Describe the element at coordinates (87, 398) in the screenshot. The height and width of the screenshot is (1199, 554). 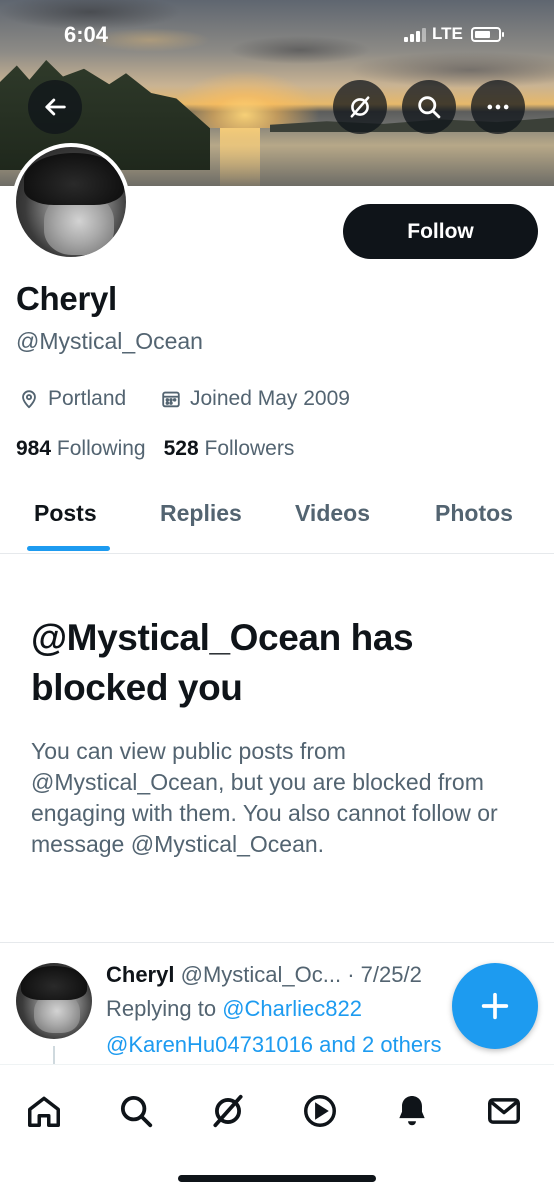
I see `location-text: Portland` at that location.